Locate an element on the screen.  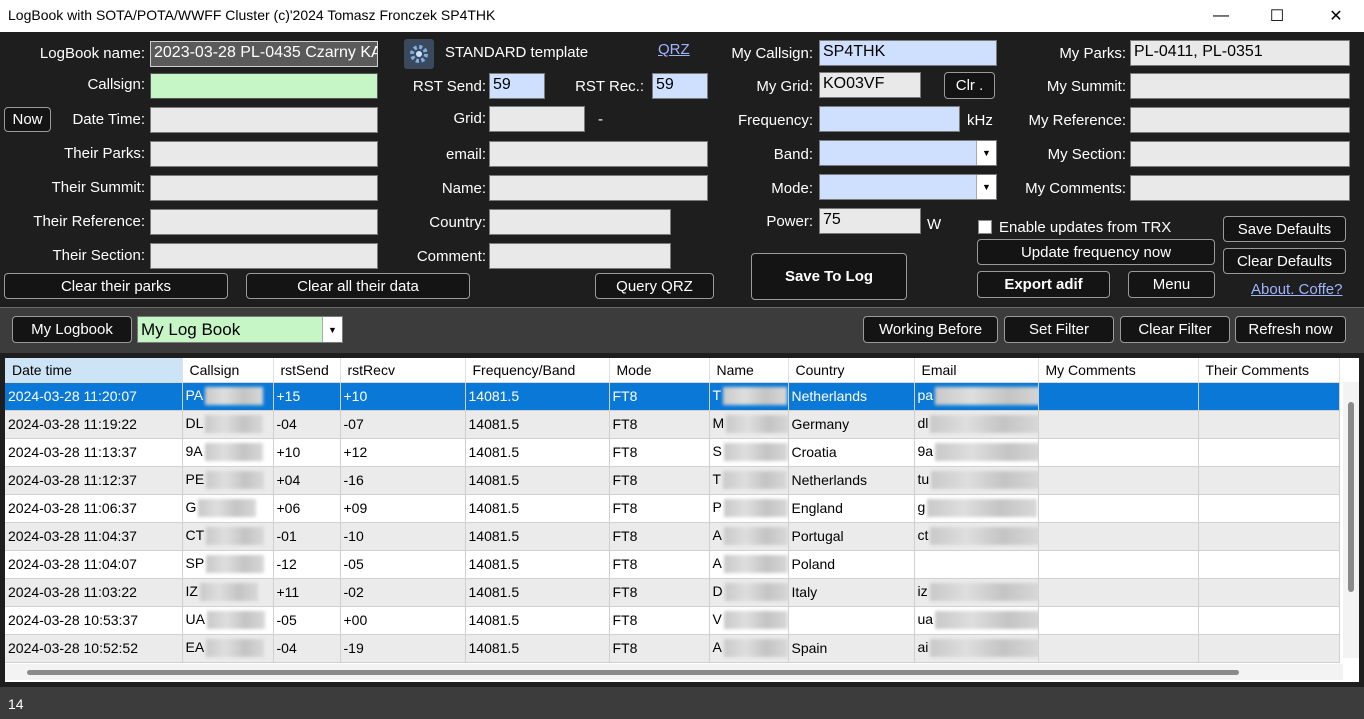
my-reference-input is located at coordinates (1240, 120).